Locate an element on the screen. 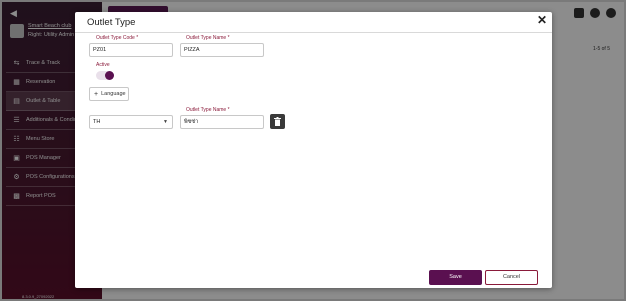 The height and width of the screenshot is (301, 626). trash-icon is located at coordinates (277, 121).